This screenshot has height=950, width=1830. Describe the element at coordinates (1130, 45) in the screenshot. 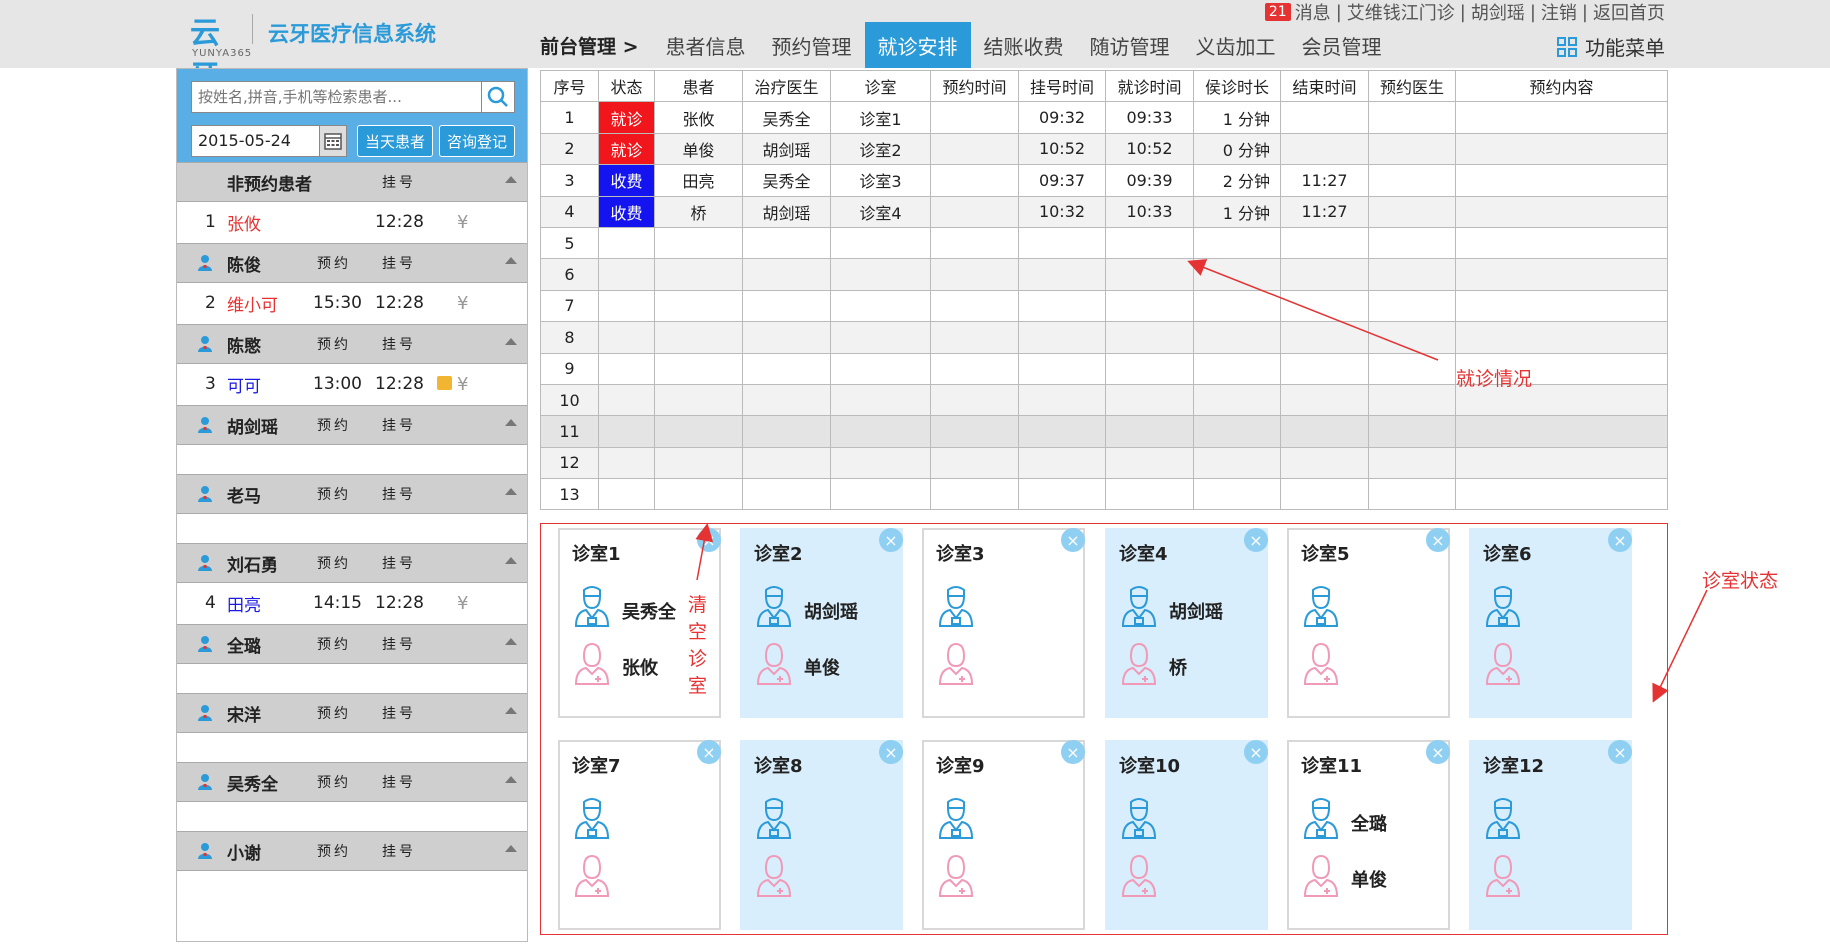

I see `tab-follow-up: 随访管理` at that location.